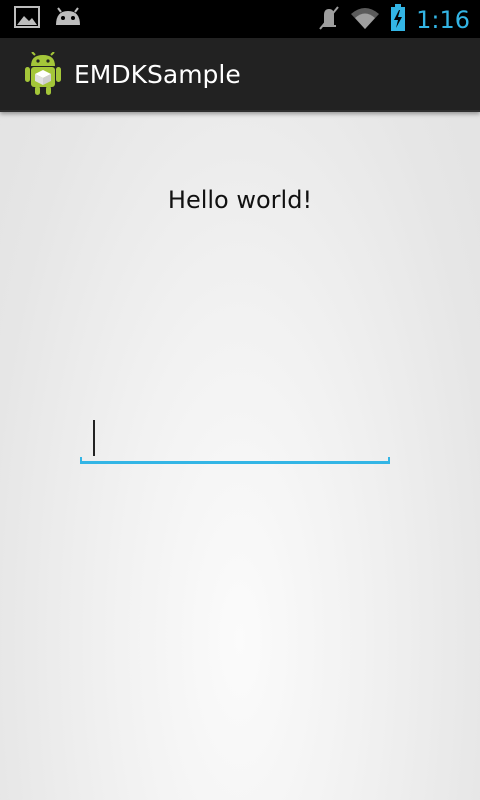 The width and height of the screenshot is (480, 800). I want to click on text-input-field, so click(235, 438).